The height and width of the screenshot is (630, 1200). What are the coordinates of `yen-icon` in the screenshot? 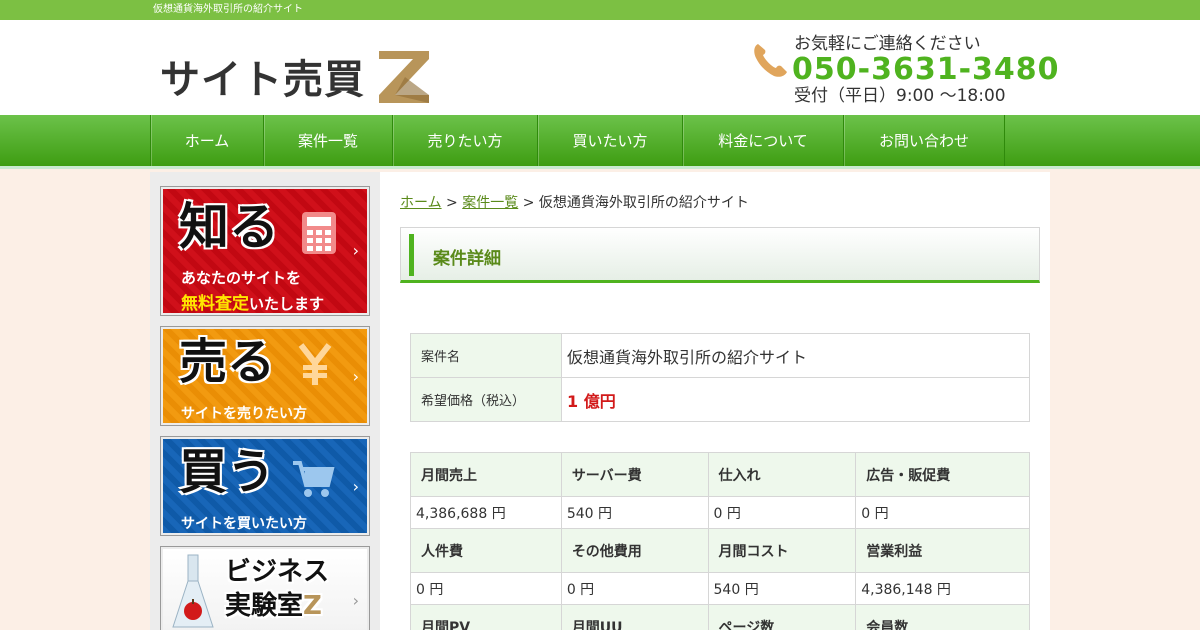 It's located at (315, 364).